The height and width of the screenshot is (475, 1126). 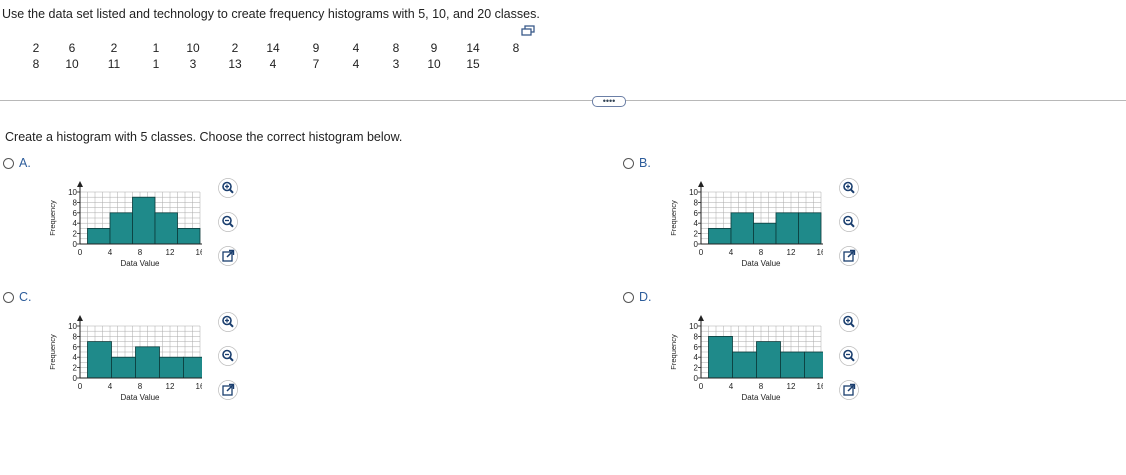 I want to click on radio-a, so click(x=8, y=163).